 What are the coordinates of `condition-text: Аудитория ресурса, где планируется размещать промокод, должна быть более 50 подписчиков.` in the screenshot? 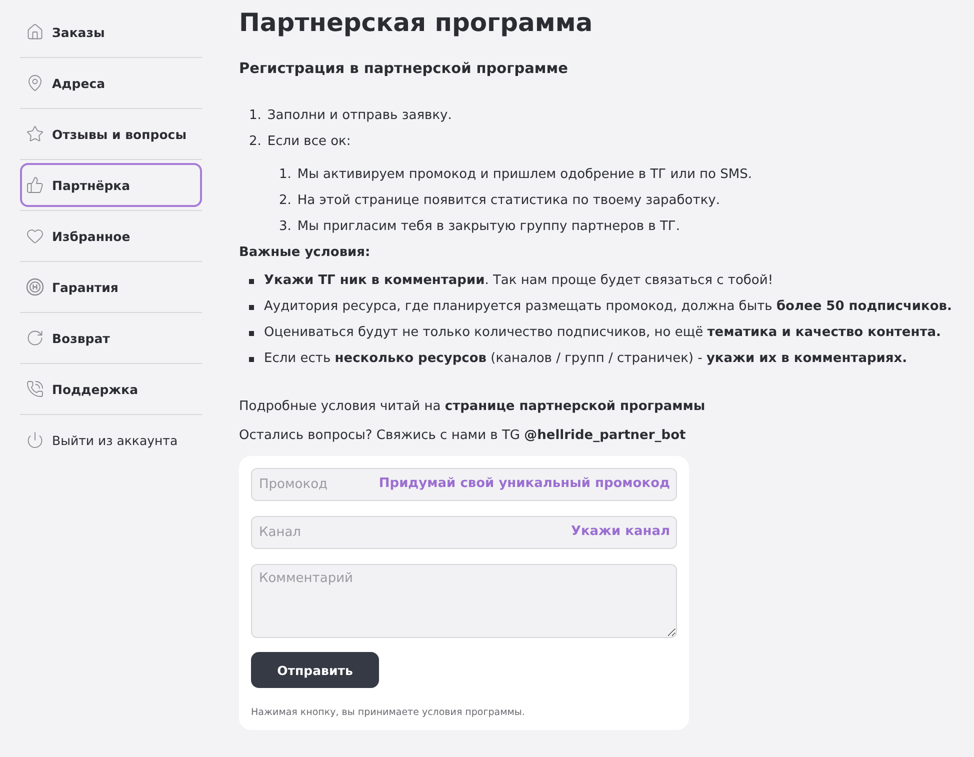 It's located at (608, 307).